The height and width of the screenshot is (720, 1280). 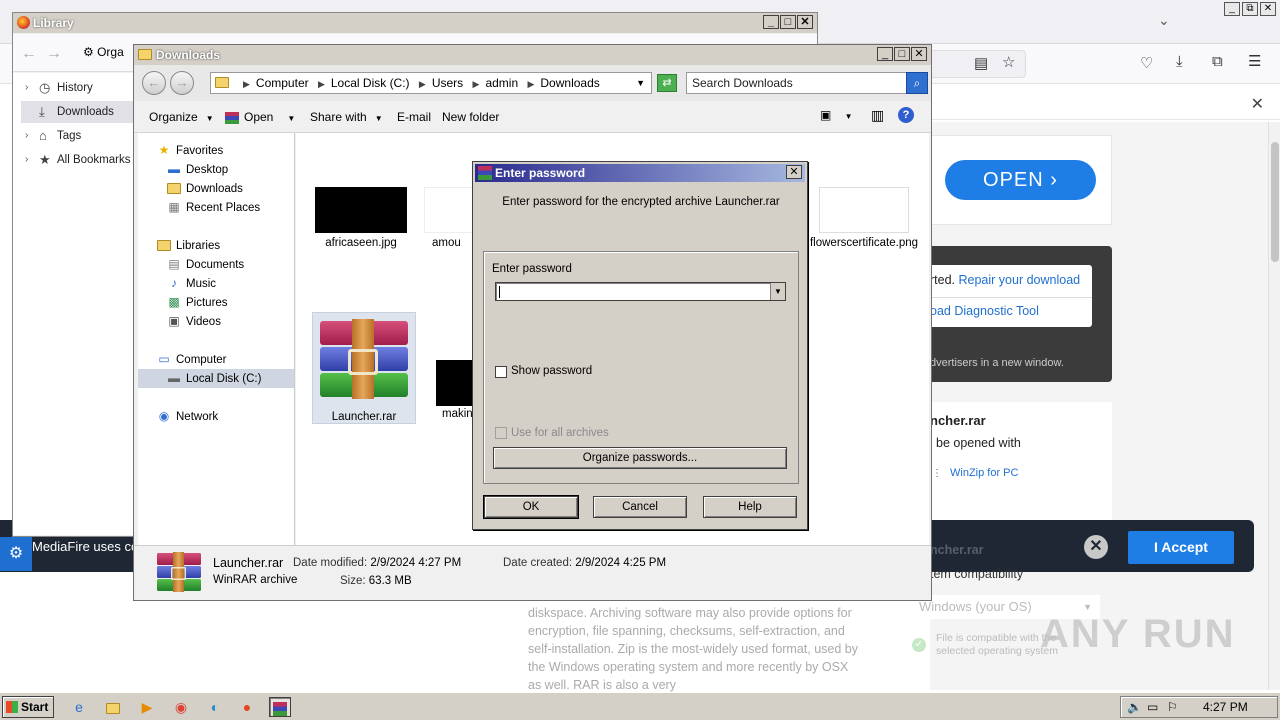 I want to click on password-label: Enter password, so click(x=532, y=269).